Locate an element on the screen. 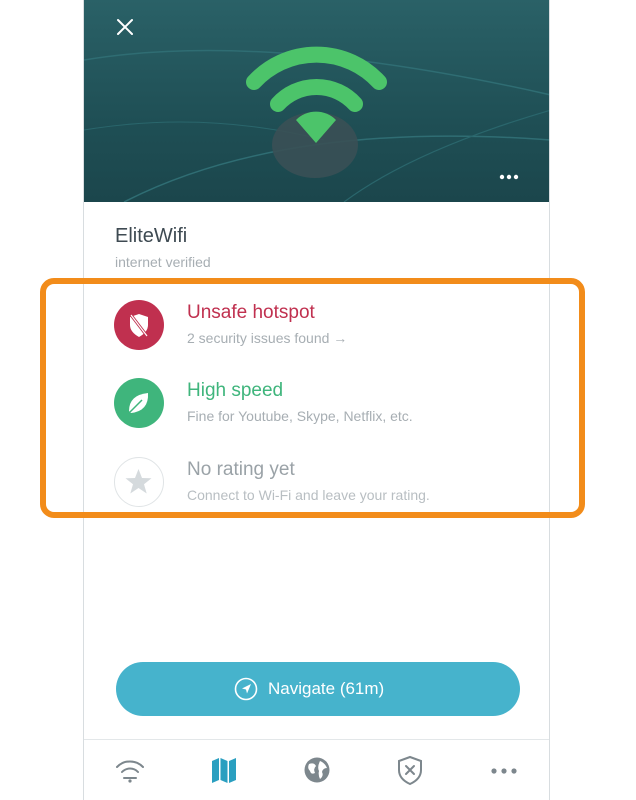 The height and width of the screenshot is (800, 636). tab-map is located at coordinates (224, 770).